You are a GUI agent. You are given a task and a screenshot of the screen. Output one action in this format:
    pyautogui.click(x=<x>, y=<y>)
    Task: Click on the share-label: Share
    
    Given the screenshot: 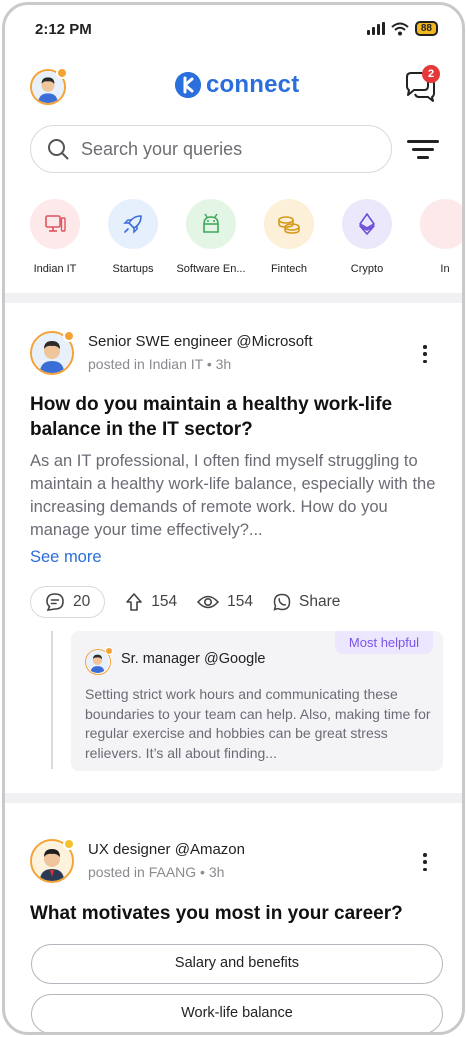 What is the action you would take?
    pyautogui.click(x=320, y=601)
    